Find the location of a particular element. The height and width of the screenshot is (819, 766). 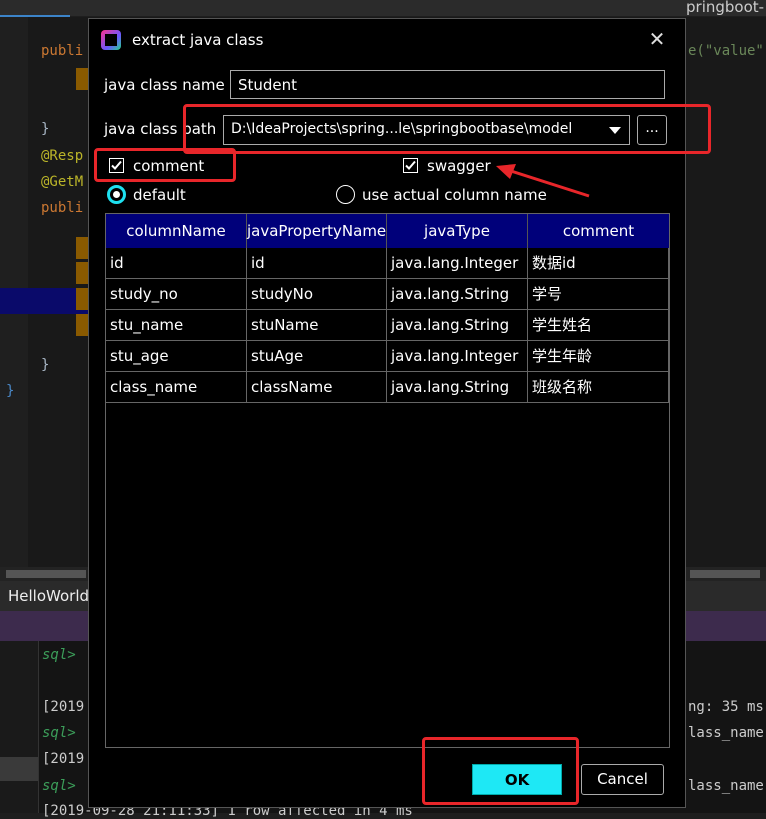

table-row: study_no studyNo java.lang.String 学号 is located at coordinates (387, 294).